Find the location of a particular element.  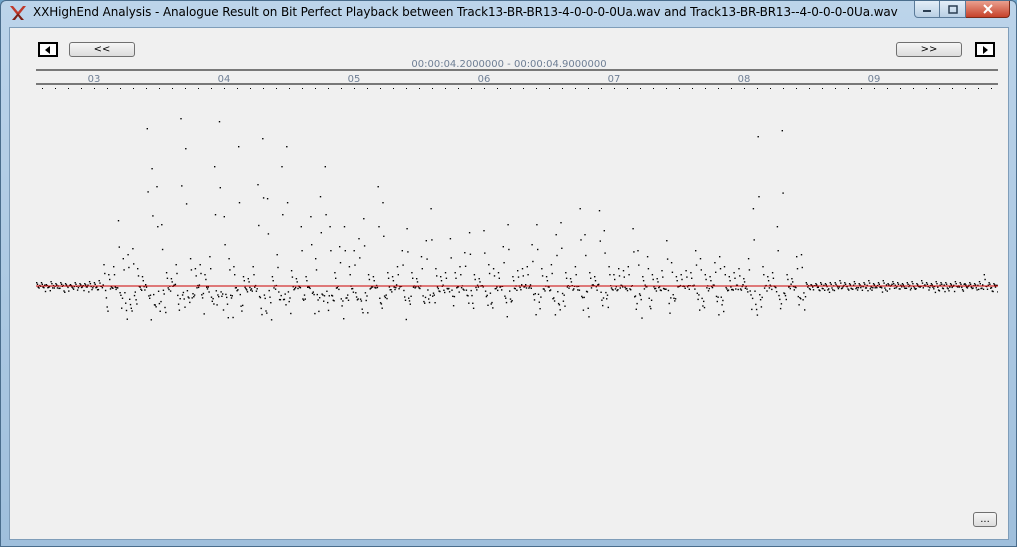

step-forward-button is located at coordinates (985, 49).